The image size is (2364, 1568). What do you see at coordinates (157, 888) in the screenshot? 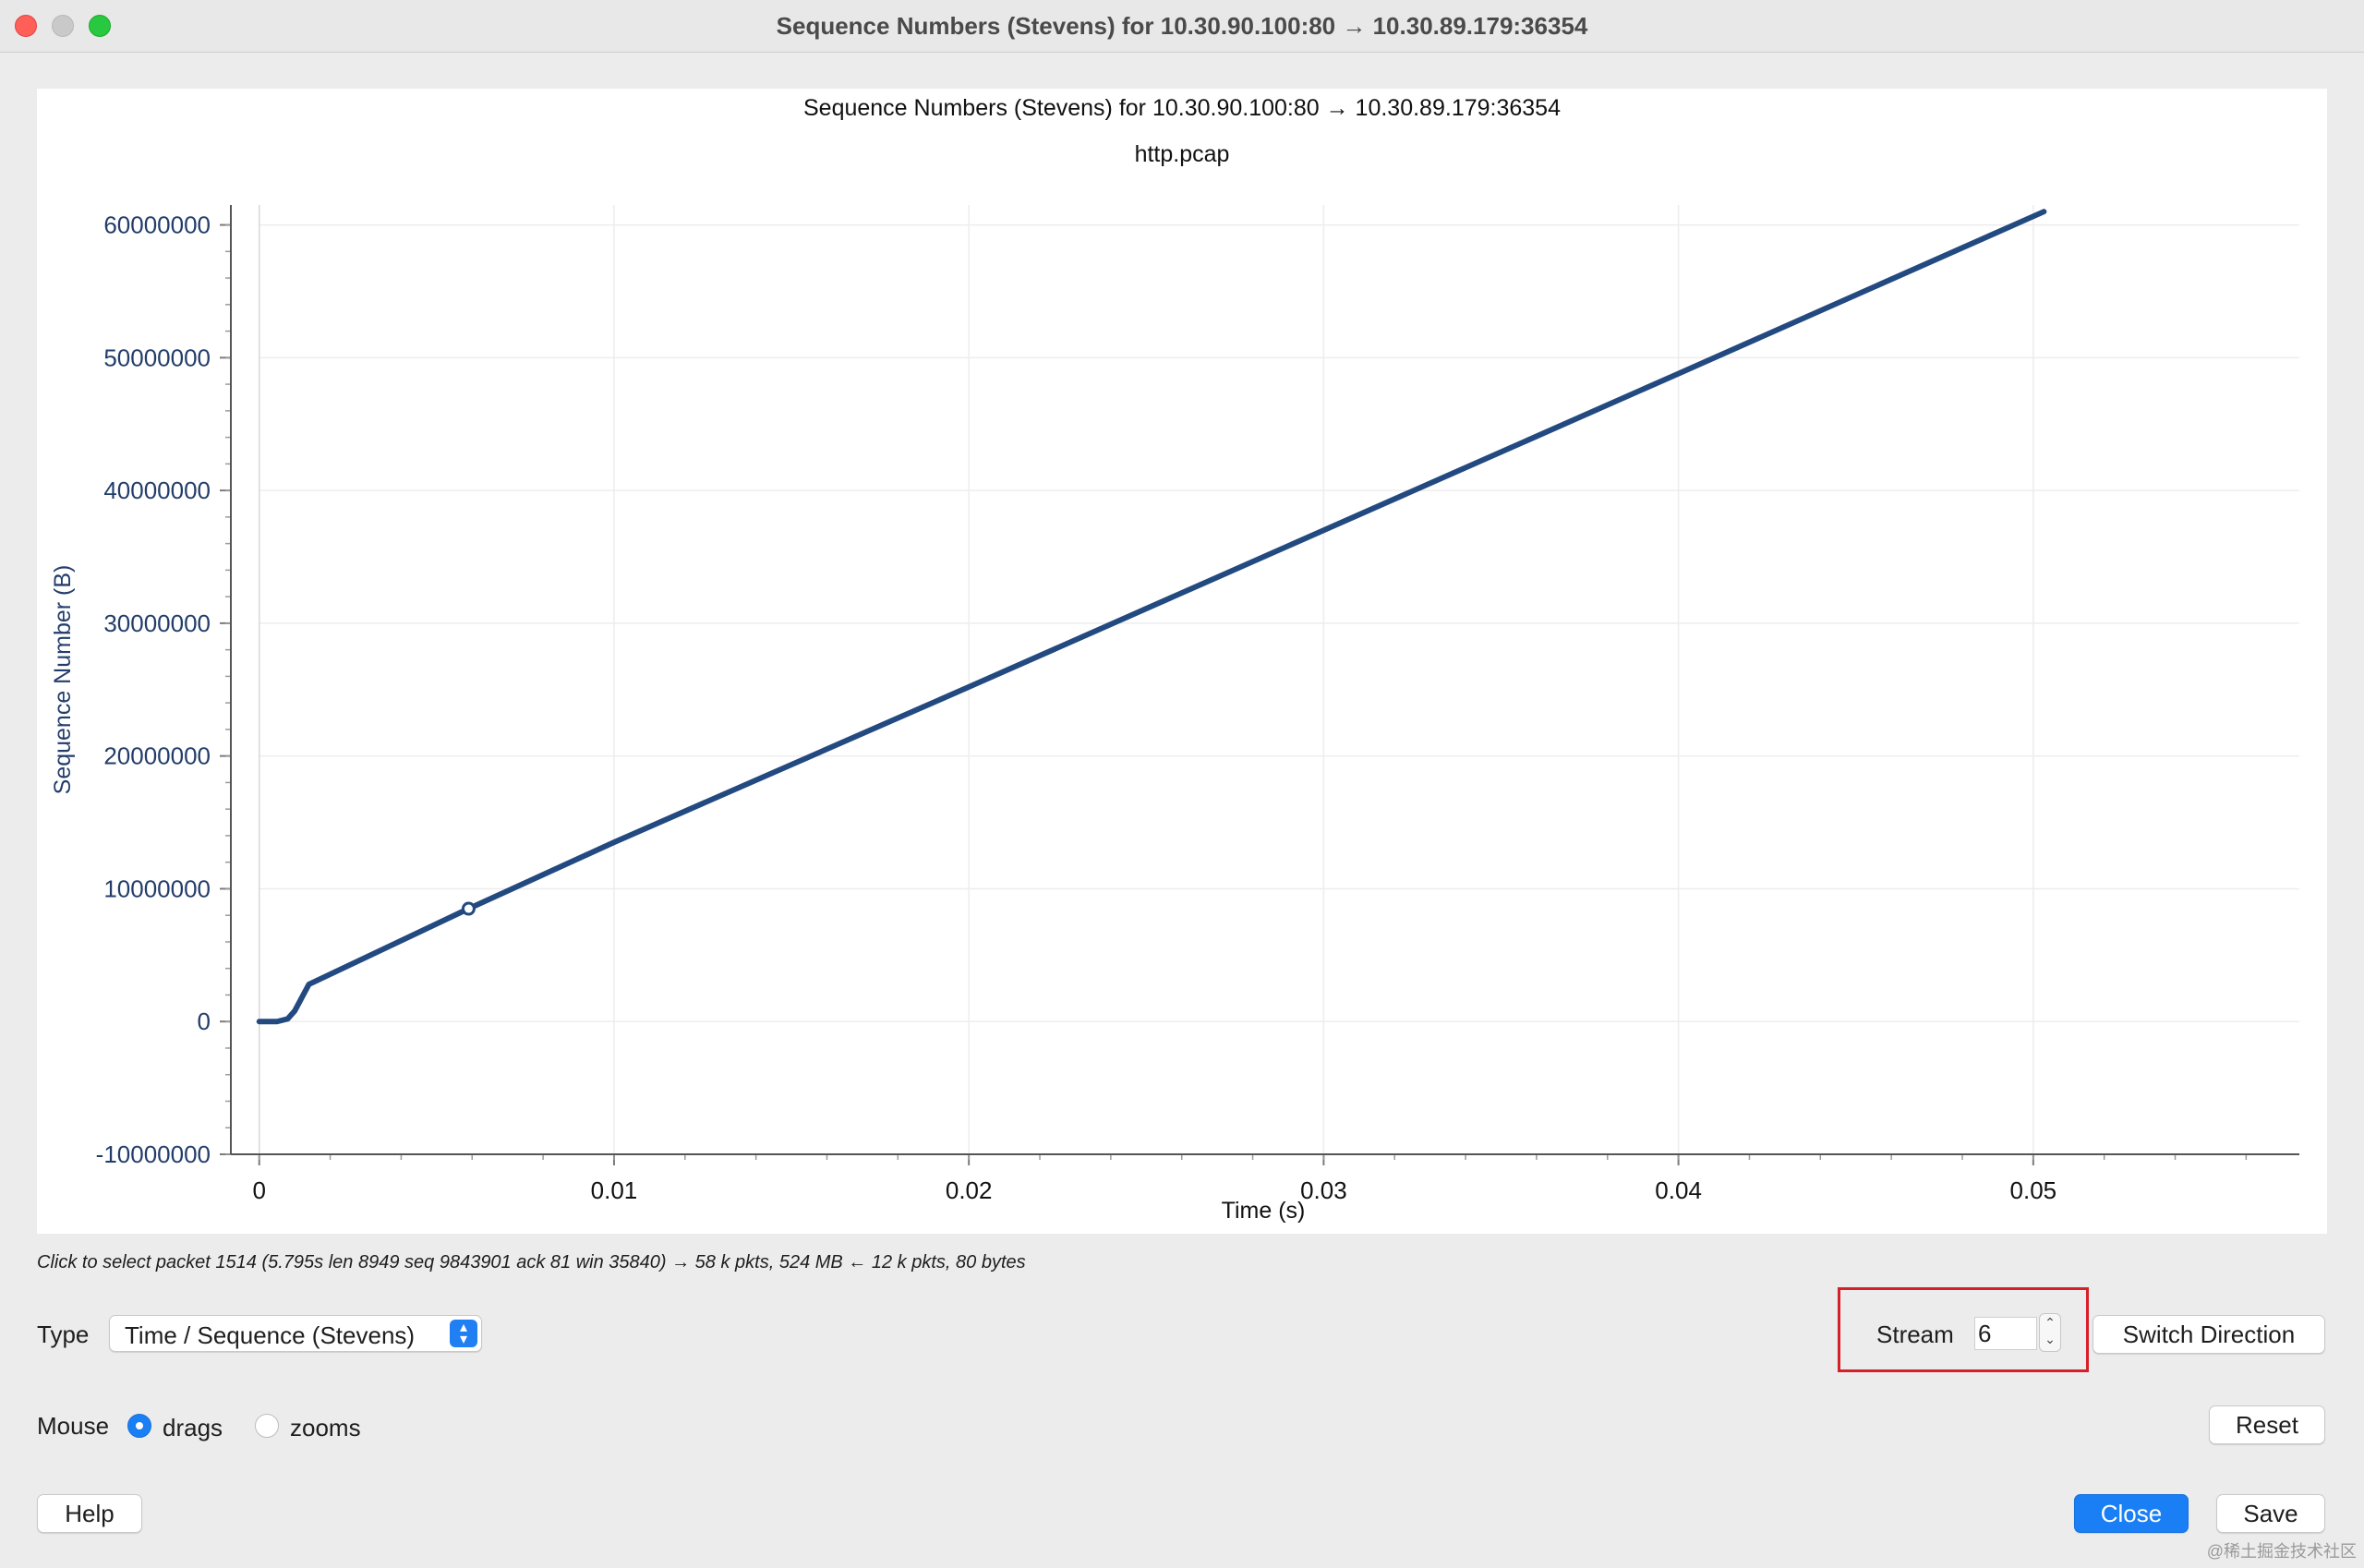
I see `y-tick-label: 10000000` at bounding box center [157, 888].